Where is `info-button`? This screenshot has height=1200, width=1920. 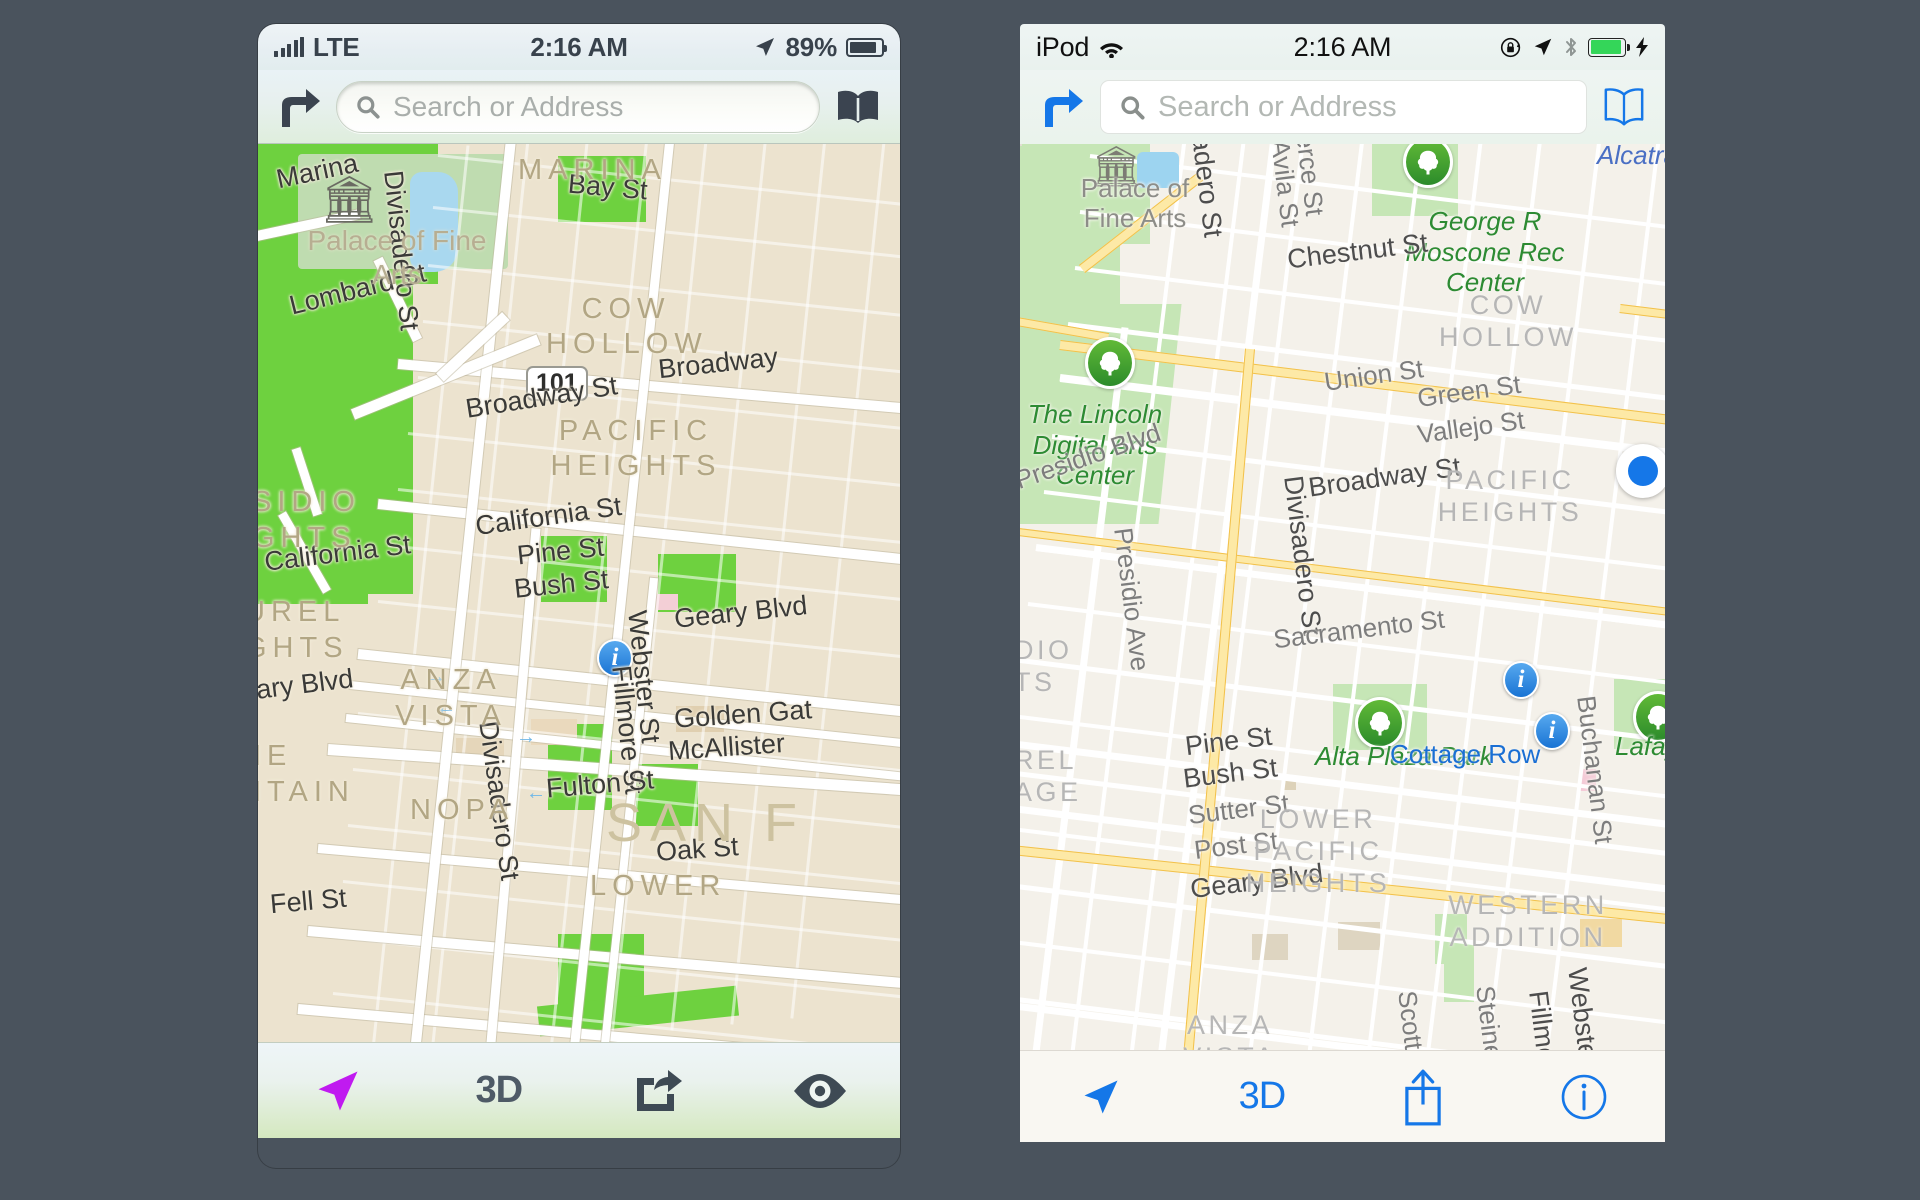 info-button is located at coordinates (1584, 1097).